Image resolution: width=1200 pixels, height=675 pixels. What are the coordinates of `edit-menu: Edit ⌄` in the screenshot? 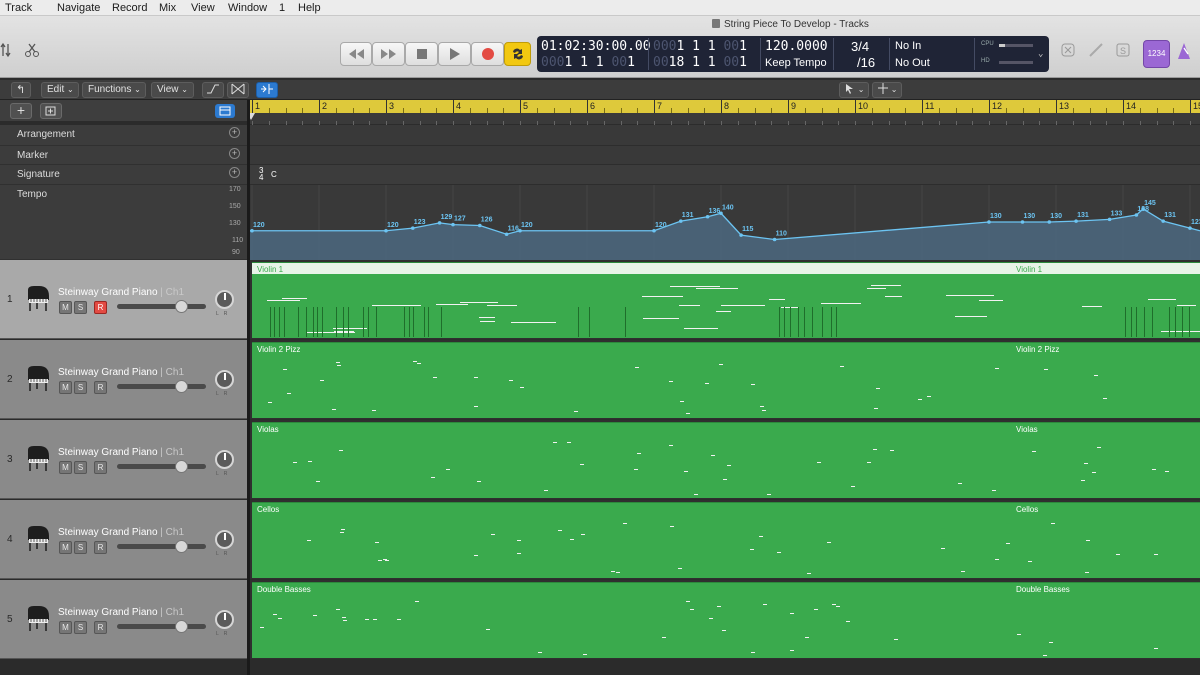 It's located at (60, 90).